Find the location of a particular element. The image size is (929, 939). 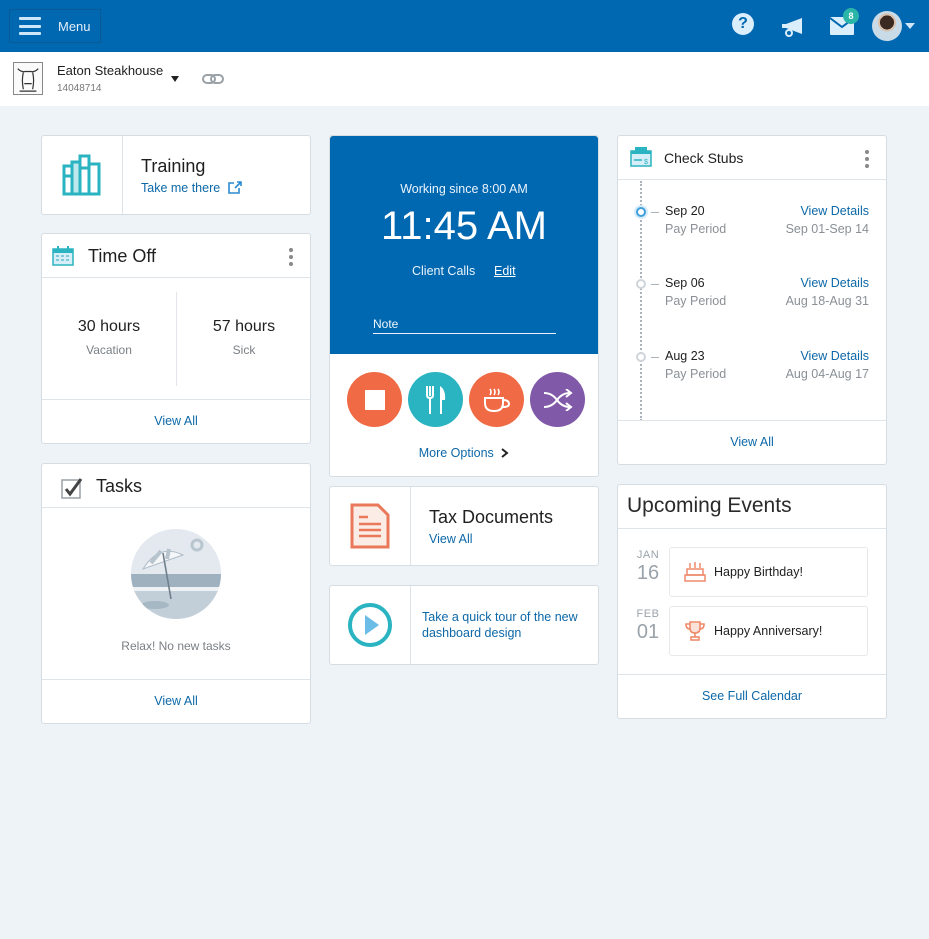

stop-icon is located at coordinates (374, 399).